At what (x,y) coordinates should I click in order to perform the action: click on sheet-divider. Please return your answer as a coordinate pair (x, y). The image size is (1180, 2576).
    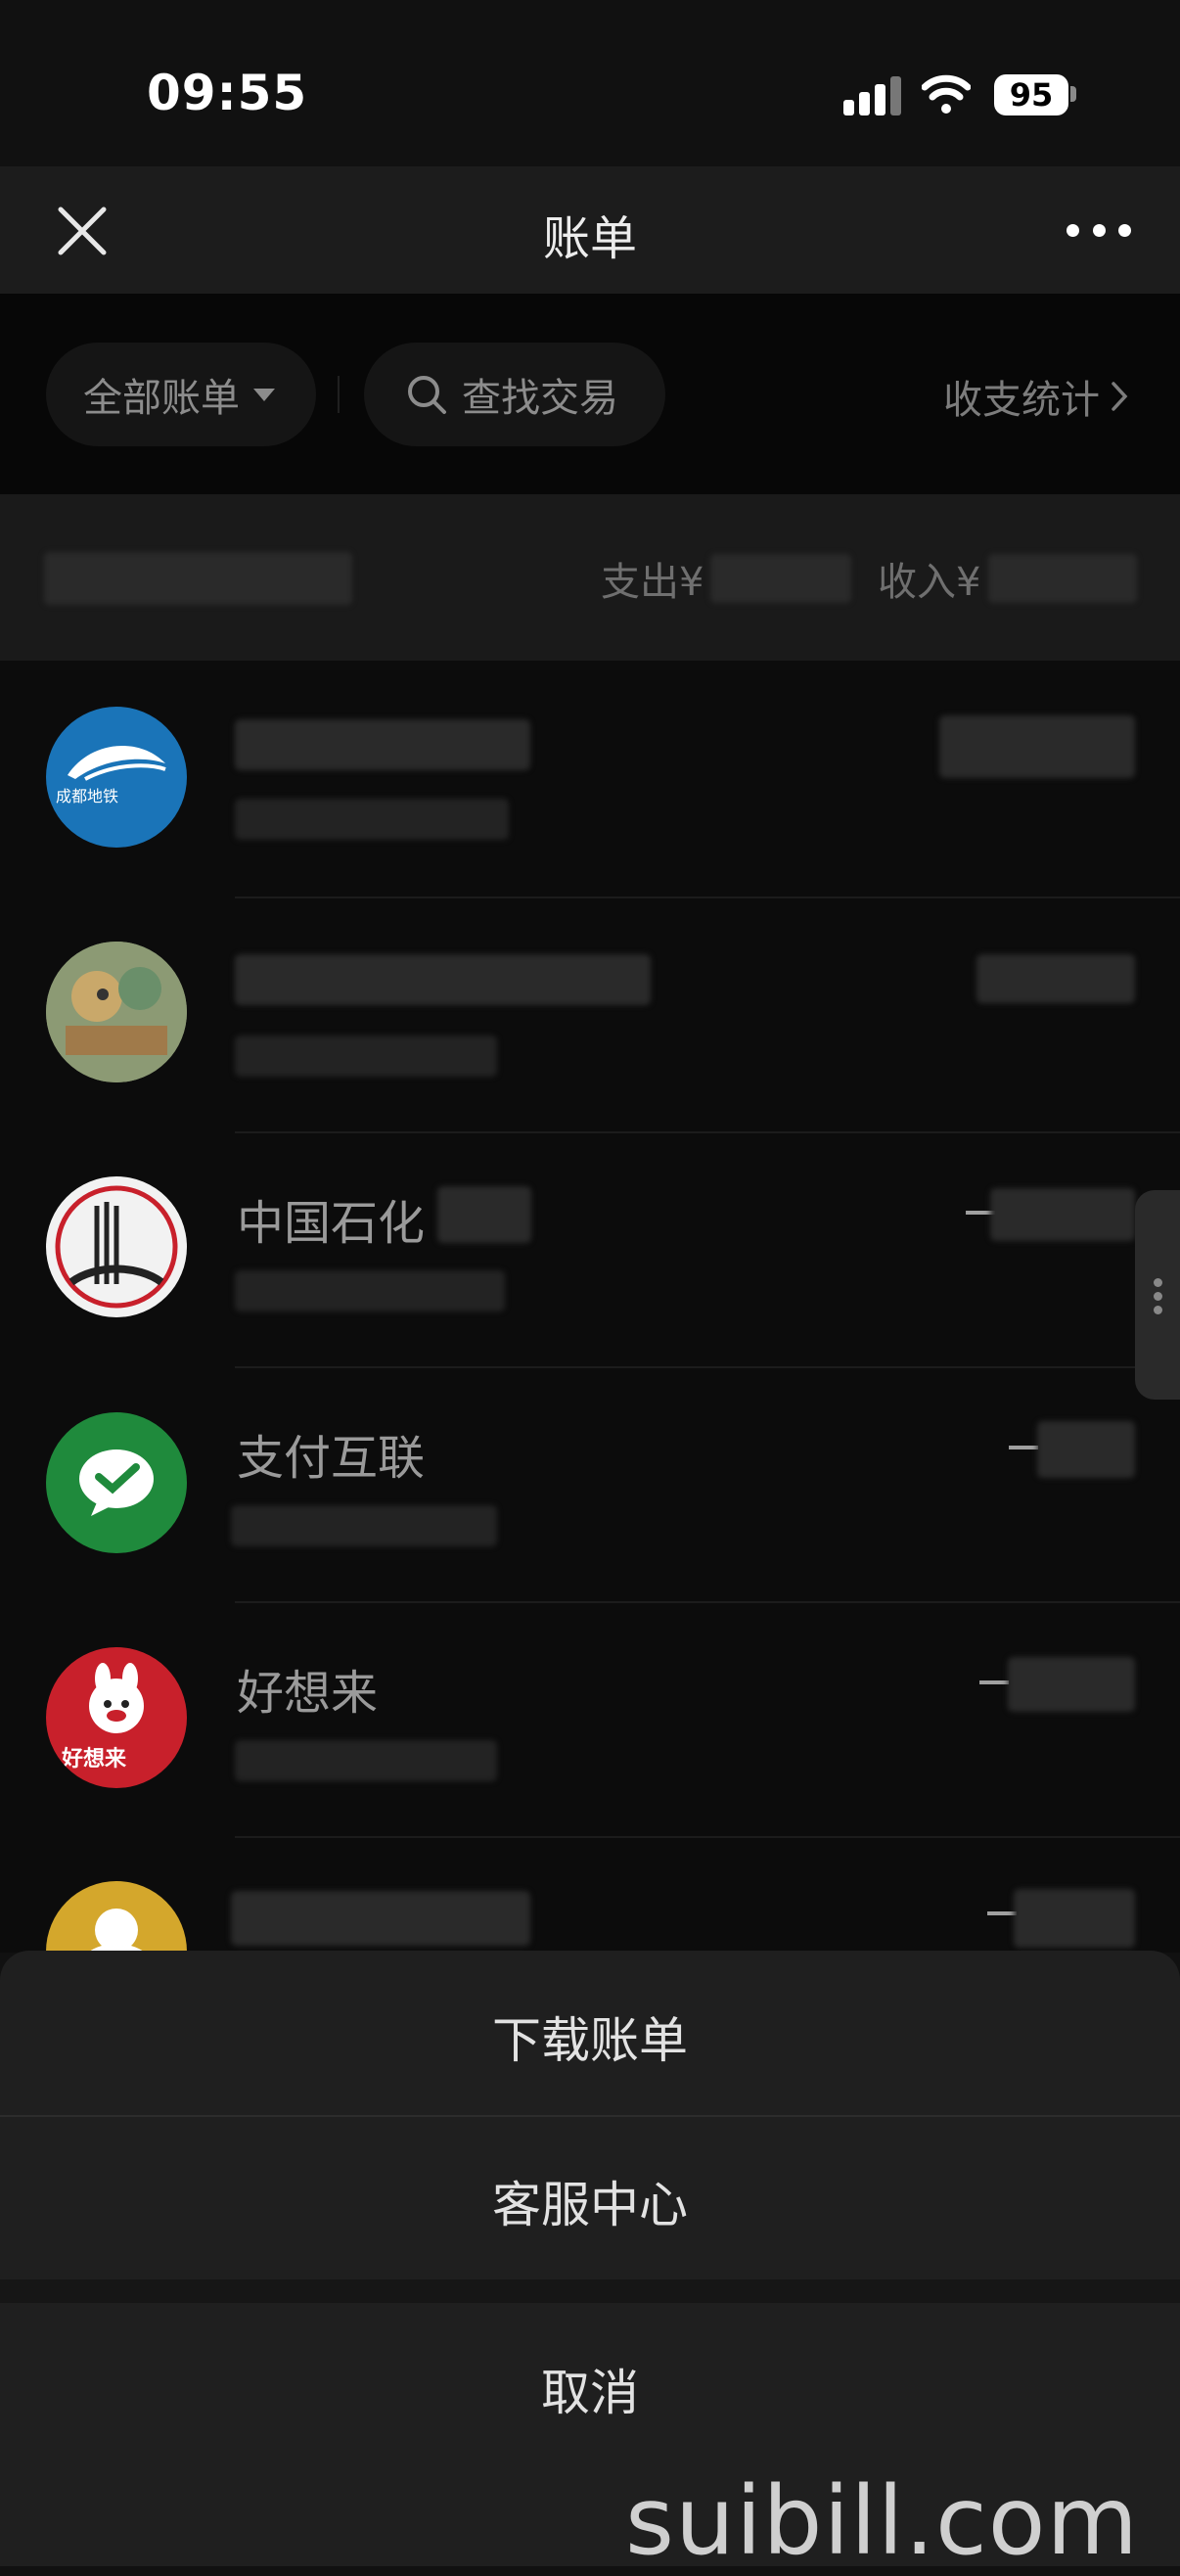
    Looking at the image, I should click on (590, 2116).